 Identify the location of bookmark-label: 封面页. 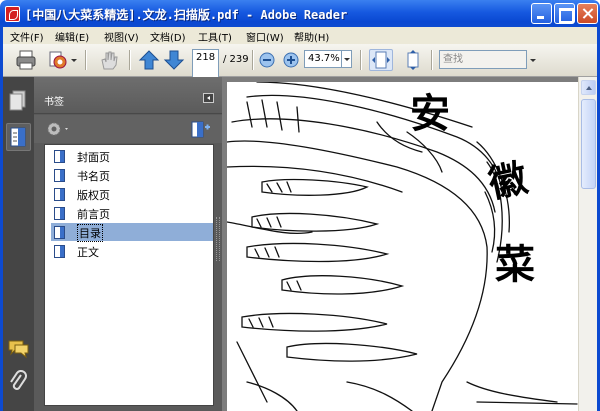
(93, 157).